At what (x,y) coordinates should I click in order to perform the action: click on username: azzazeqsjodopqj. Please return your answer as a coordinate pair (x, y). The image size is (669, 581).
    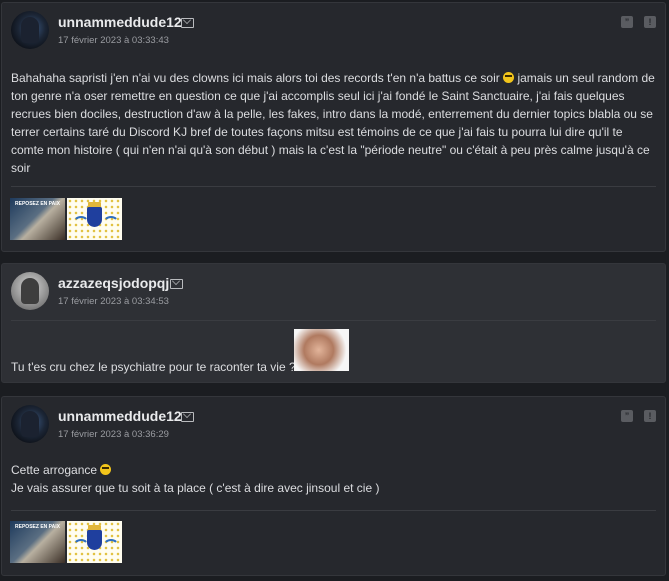
    Looking at the image, I should click on (113, 283).